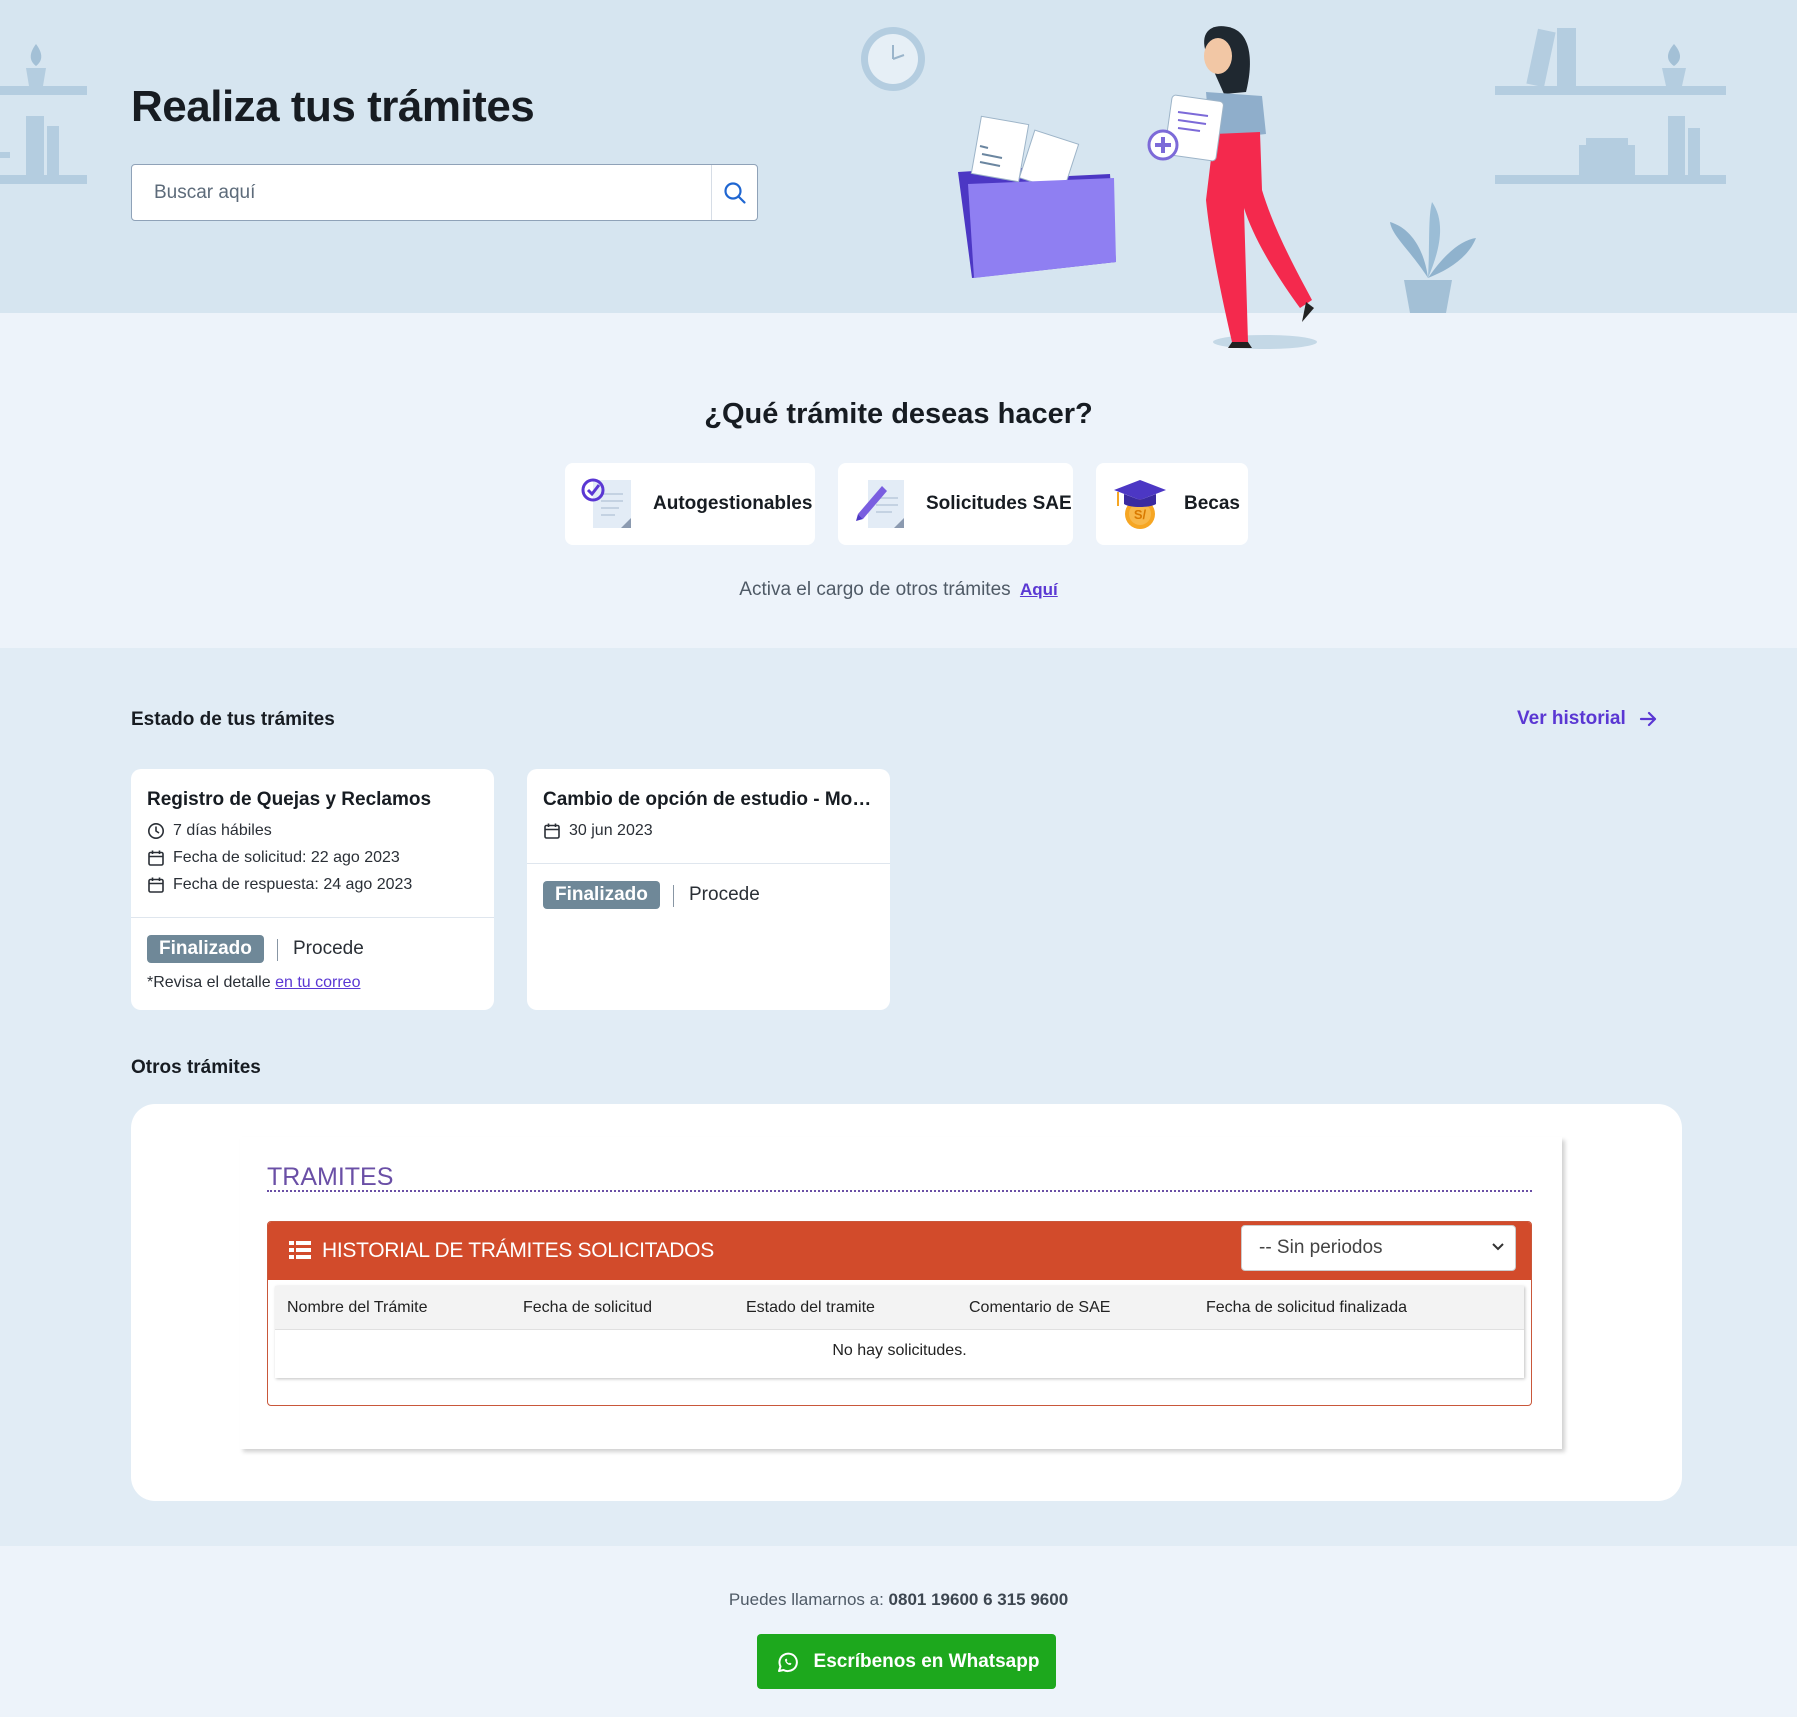 The image size is (1797, 1717). I want to click on arrow-right-icon, so click(1647, 719).